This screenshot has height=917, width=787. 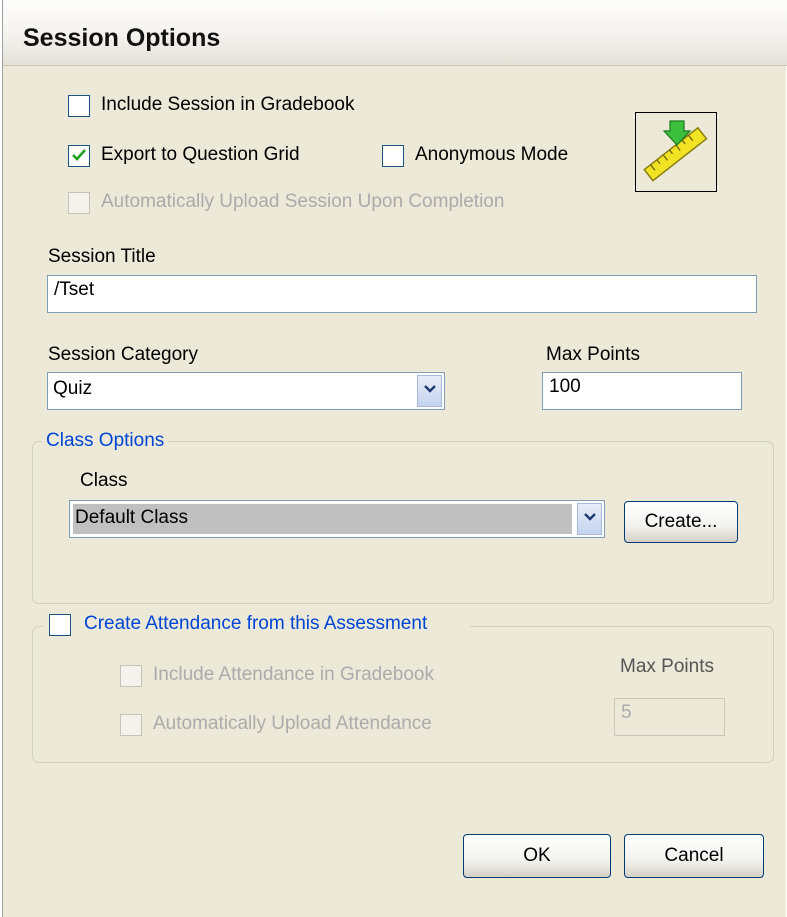 What do you see at coordinates (402, 294) in the screenshot?
I see `session-title-input: /Tset` at bounding box center [402, 294].